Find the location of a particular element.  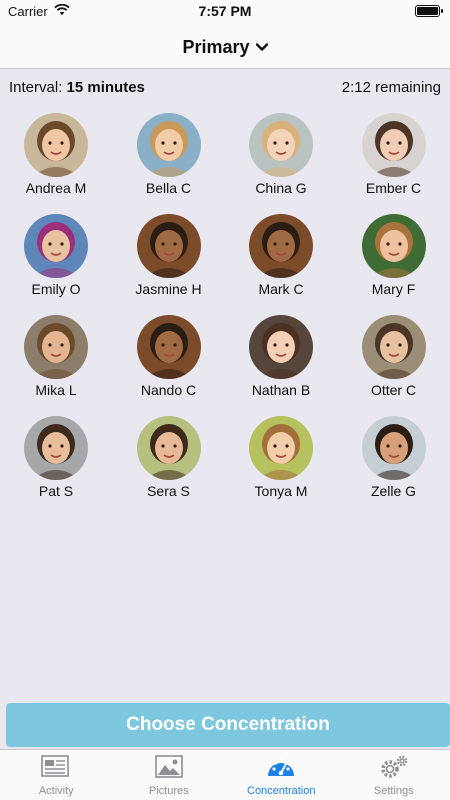

student-card: Andrea M is located at coordinates (56, 158).